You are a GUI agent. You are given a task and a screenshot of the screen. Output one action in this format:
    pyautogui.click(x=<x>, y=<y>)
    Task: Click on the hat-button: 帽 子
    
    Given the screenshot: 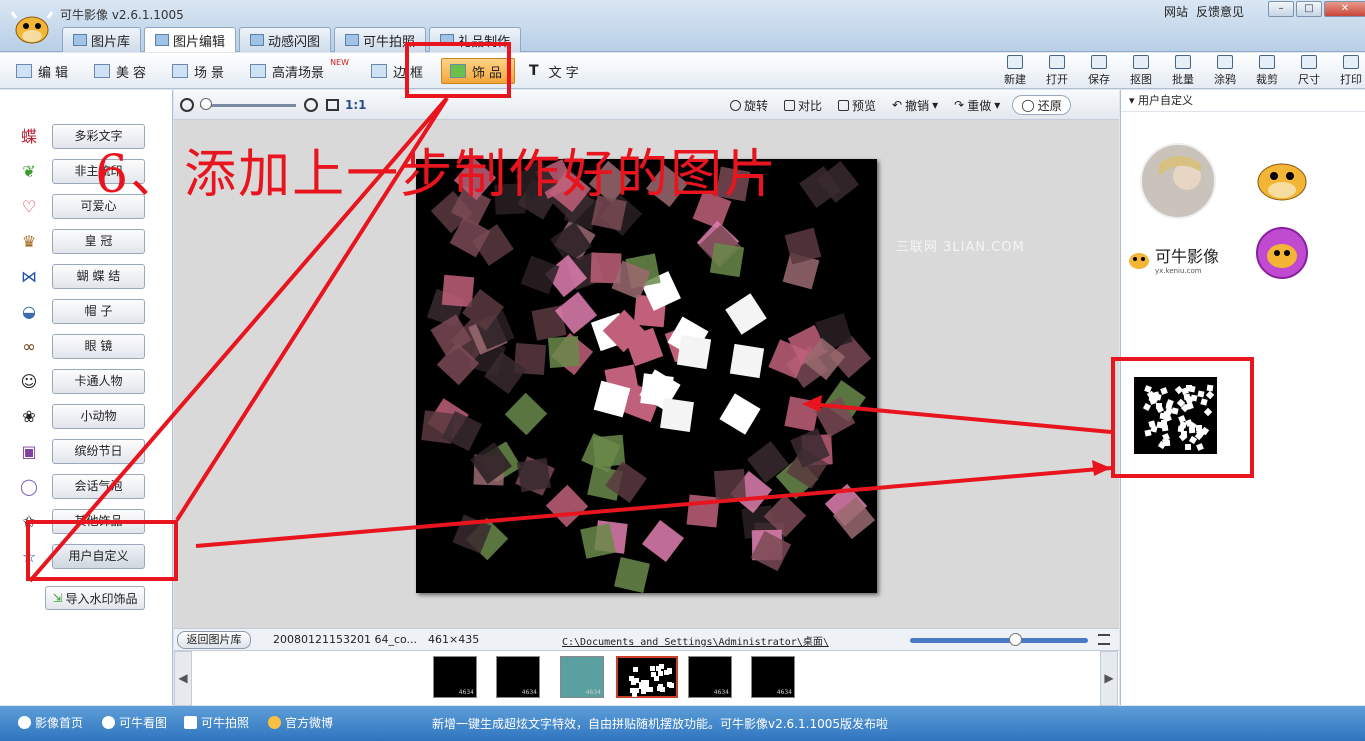 What is the action you would take?
    pyautogui.click(x=98, y=311)
    